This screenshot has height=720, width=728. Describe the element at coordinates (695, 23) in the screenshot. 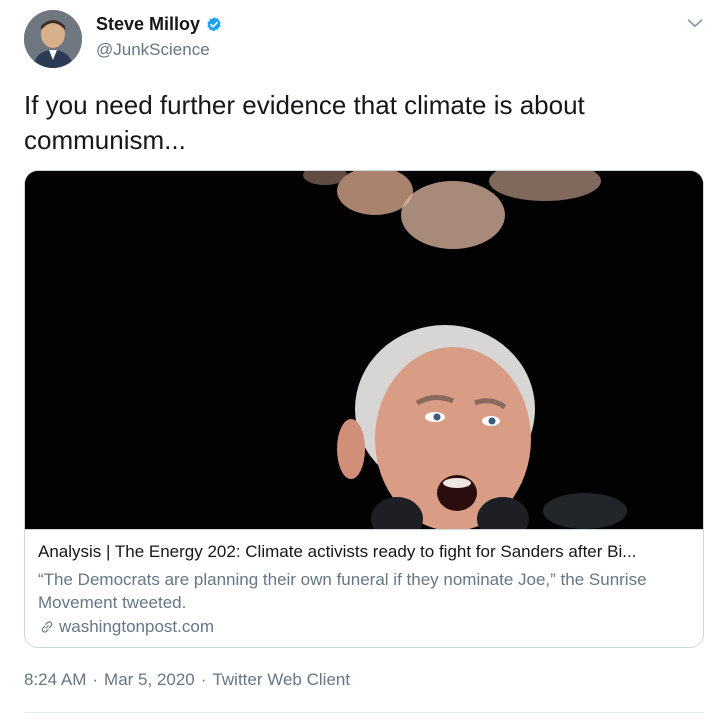

I see `chevron-down-icon` at that location.